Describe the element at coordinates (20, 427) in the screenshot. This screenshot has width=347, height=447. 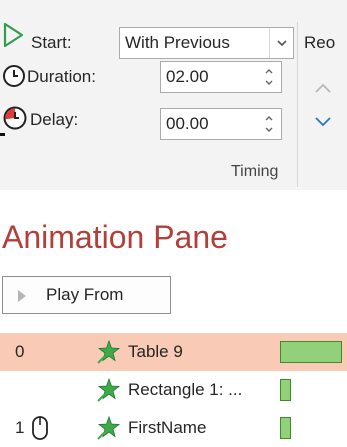
I see `item-index: 1` at that location.